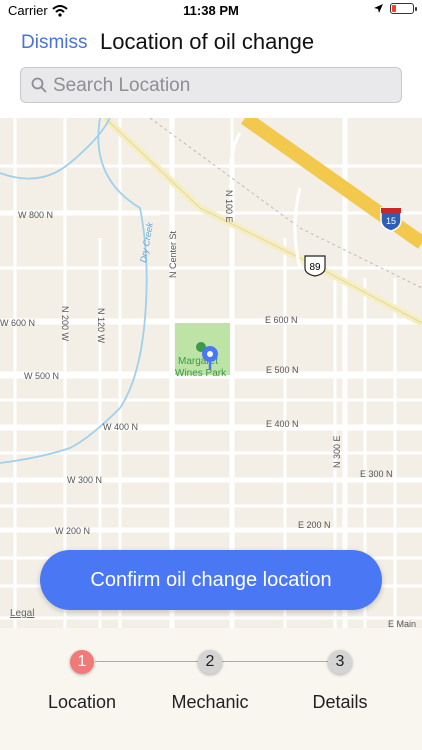 This screenshot has width=422, height=750. Describe the element at coordinates (173, 254) in the screenshot. I see `street-label-n-center: N Center St` at that location.